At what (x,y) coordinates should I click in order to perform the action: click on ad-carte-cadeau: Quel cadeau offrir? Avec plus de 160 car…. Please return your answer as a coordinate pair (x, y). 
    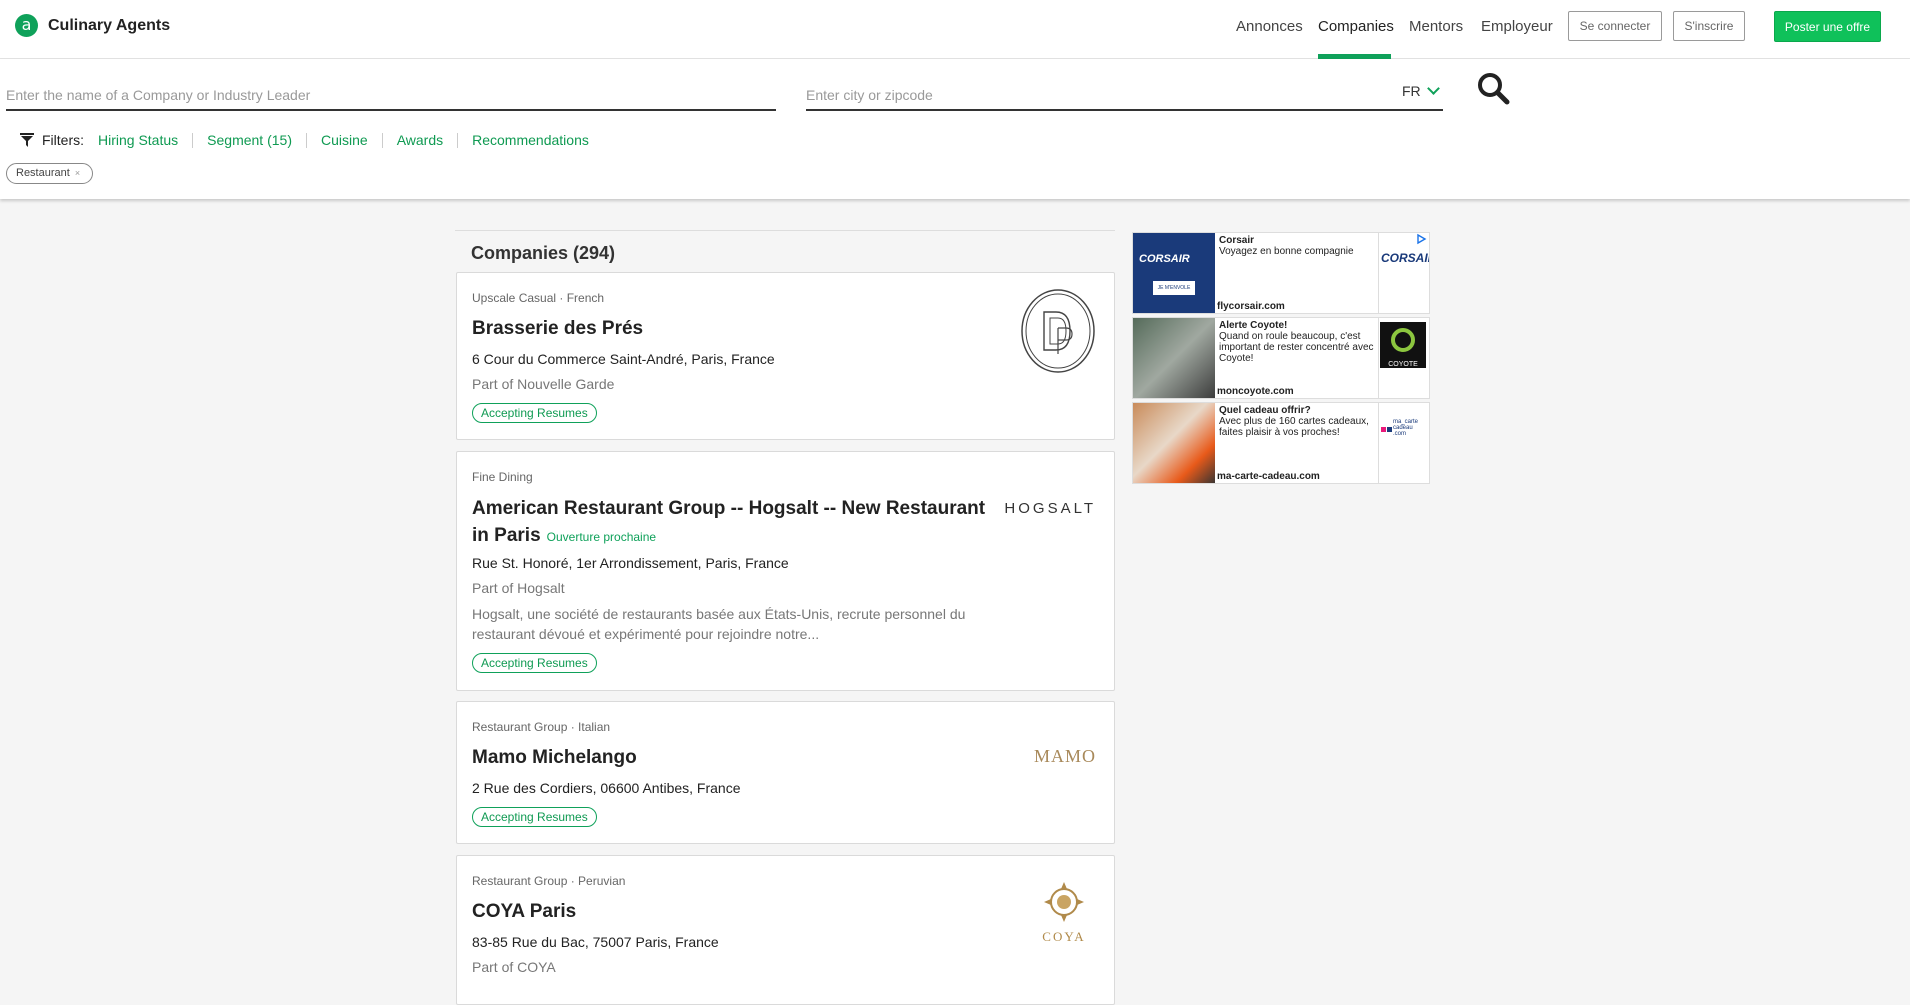
    Looking at the image, I should click on (1281, 443).